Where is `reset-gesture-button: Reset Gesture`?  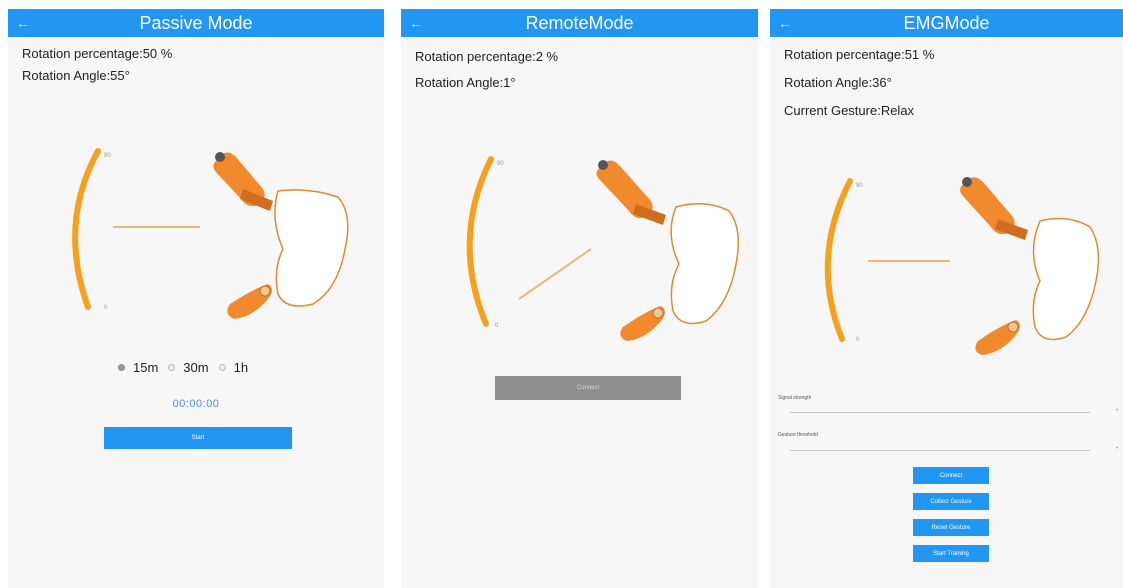 reset-gesture-button: Reset Gesture is located at coordinates (951, 527).